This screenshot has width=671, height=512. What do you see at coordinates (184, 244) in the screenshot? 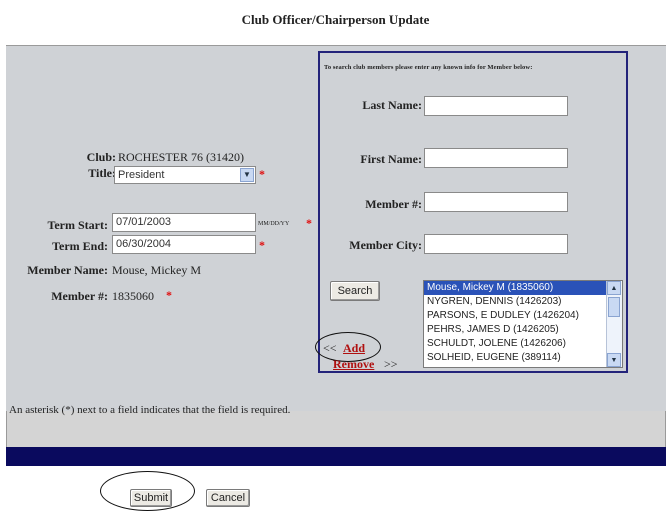
I see `term-end-input: 06/30/2004` at bounding box center [184, 244].